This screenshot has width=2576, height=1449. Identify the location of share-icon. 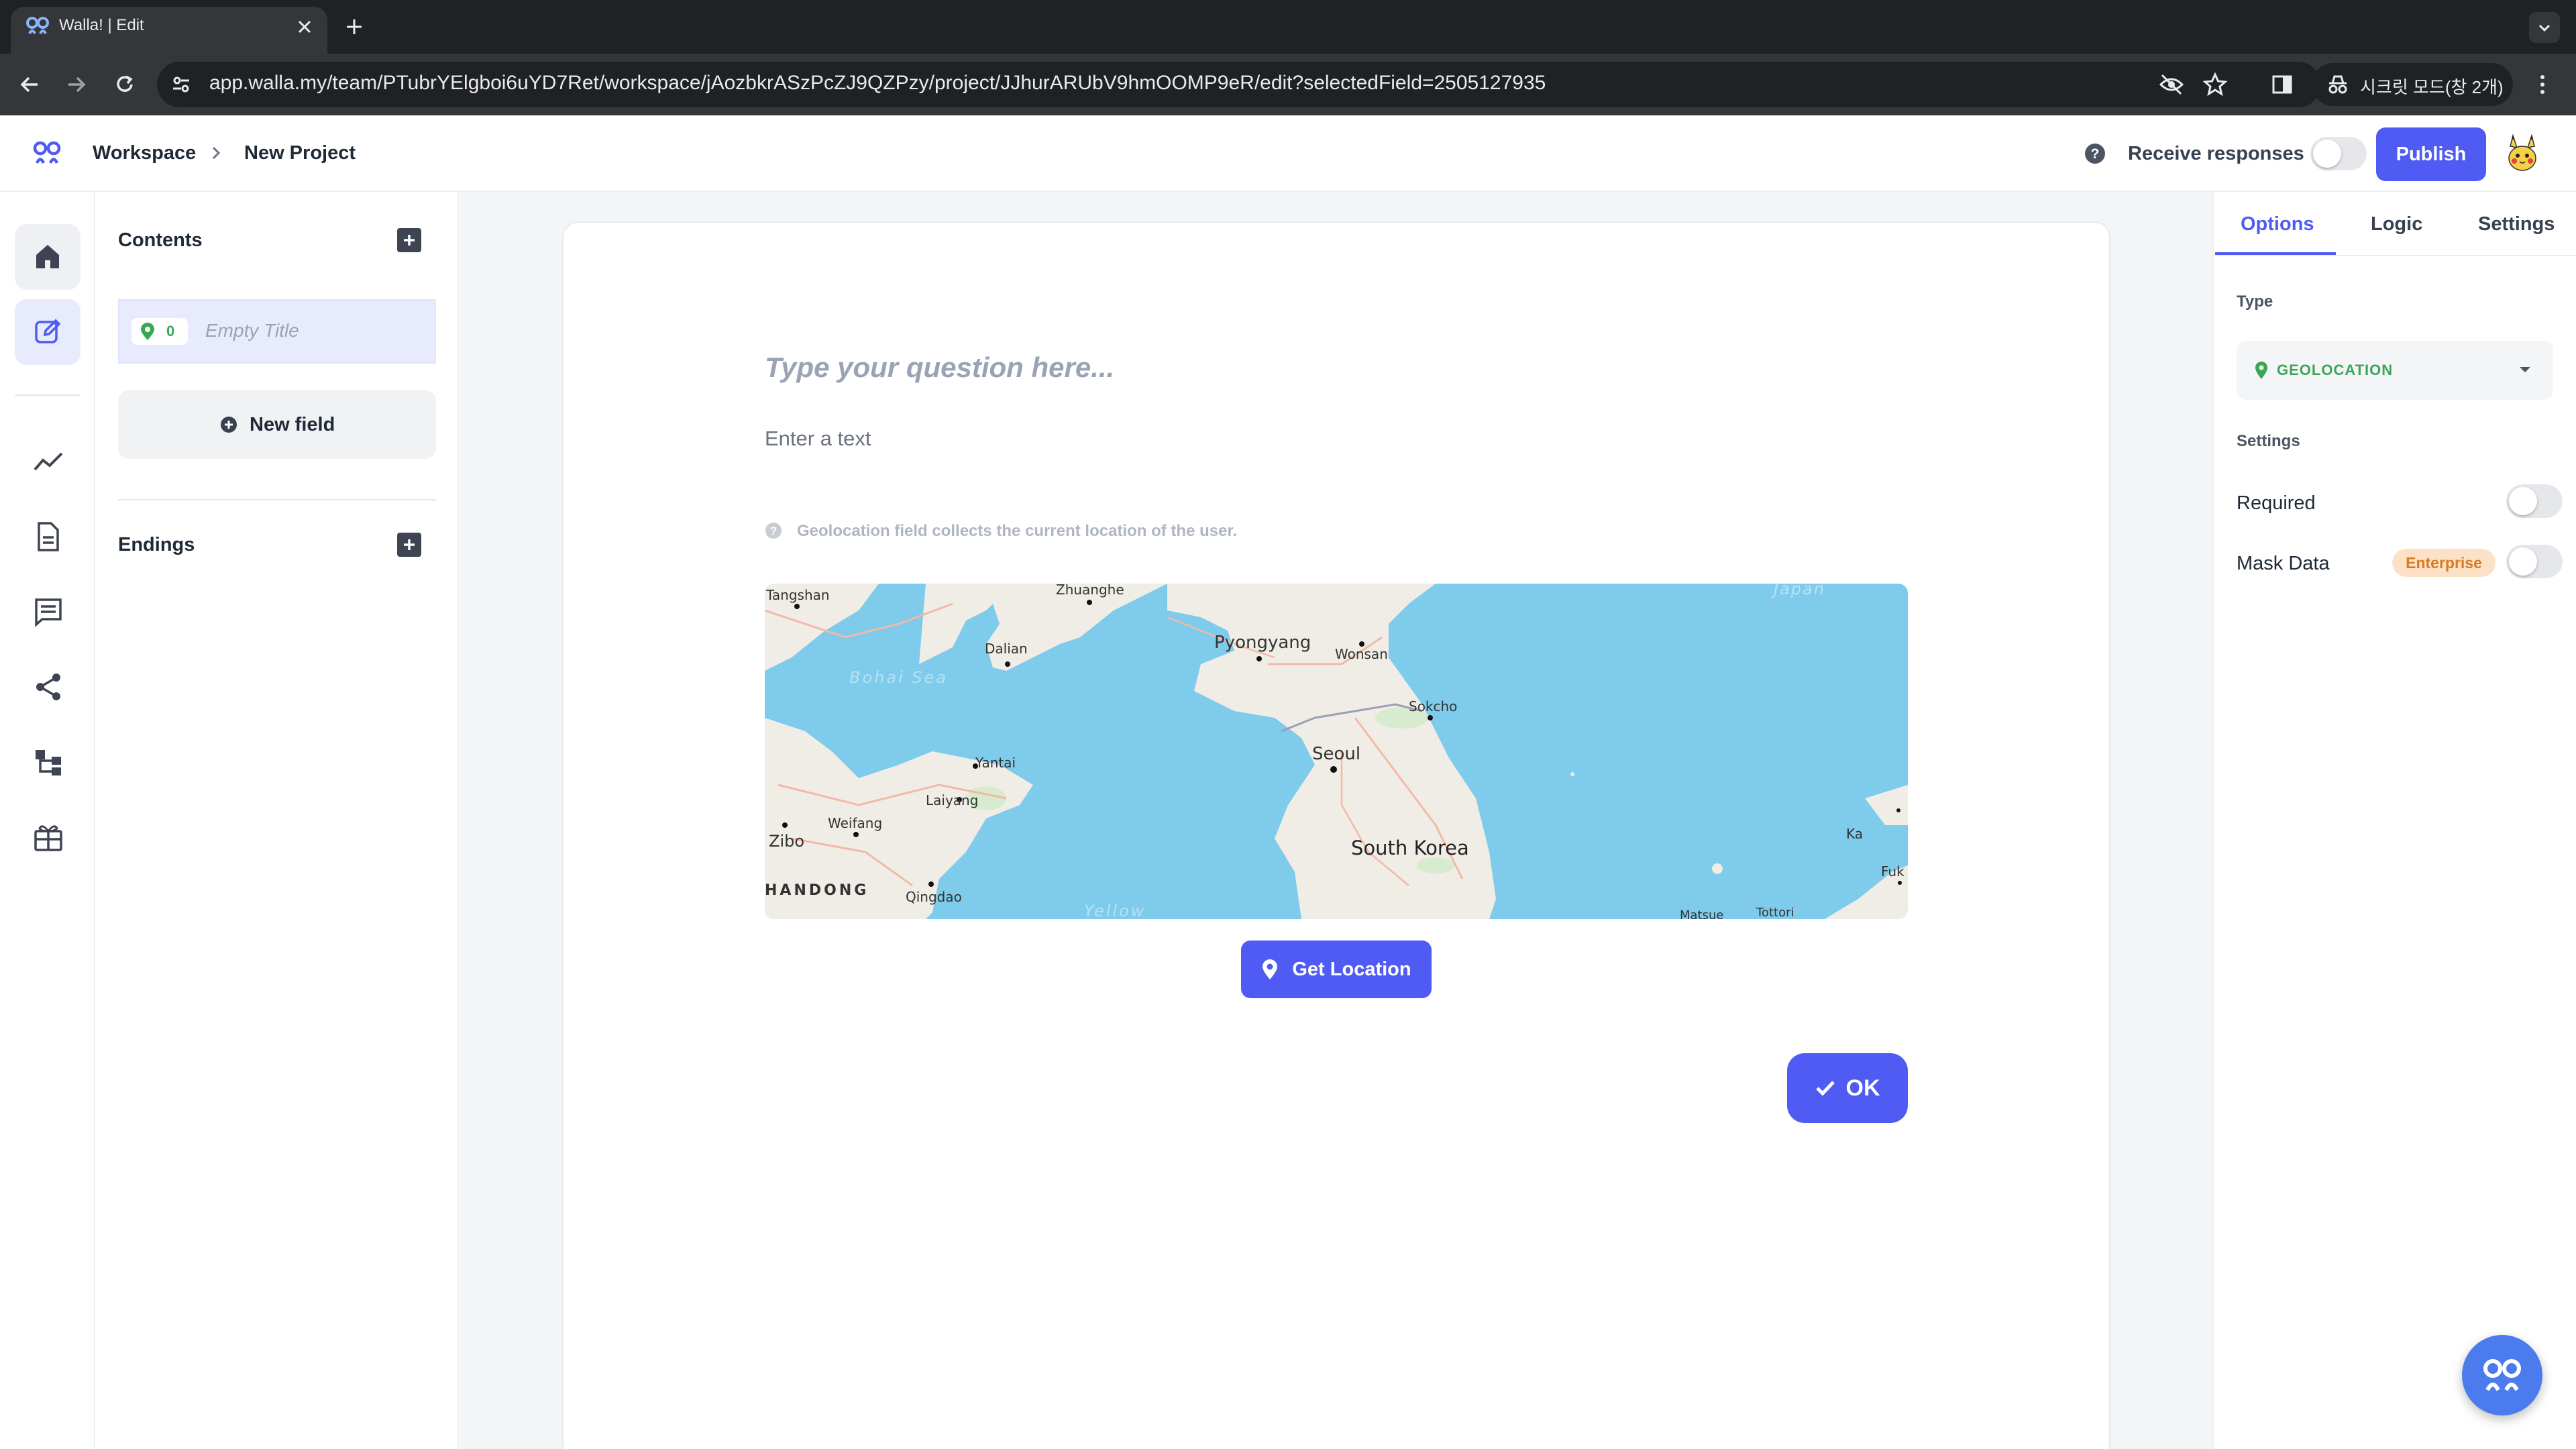
(48, 687).